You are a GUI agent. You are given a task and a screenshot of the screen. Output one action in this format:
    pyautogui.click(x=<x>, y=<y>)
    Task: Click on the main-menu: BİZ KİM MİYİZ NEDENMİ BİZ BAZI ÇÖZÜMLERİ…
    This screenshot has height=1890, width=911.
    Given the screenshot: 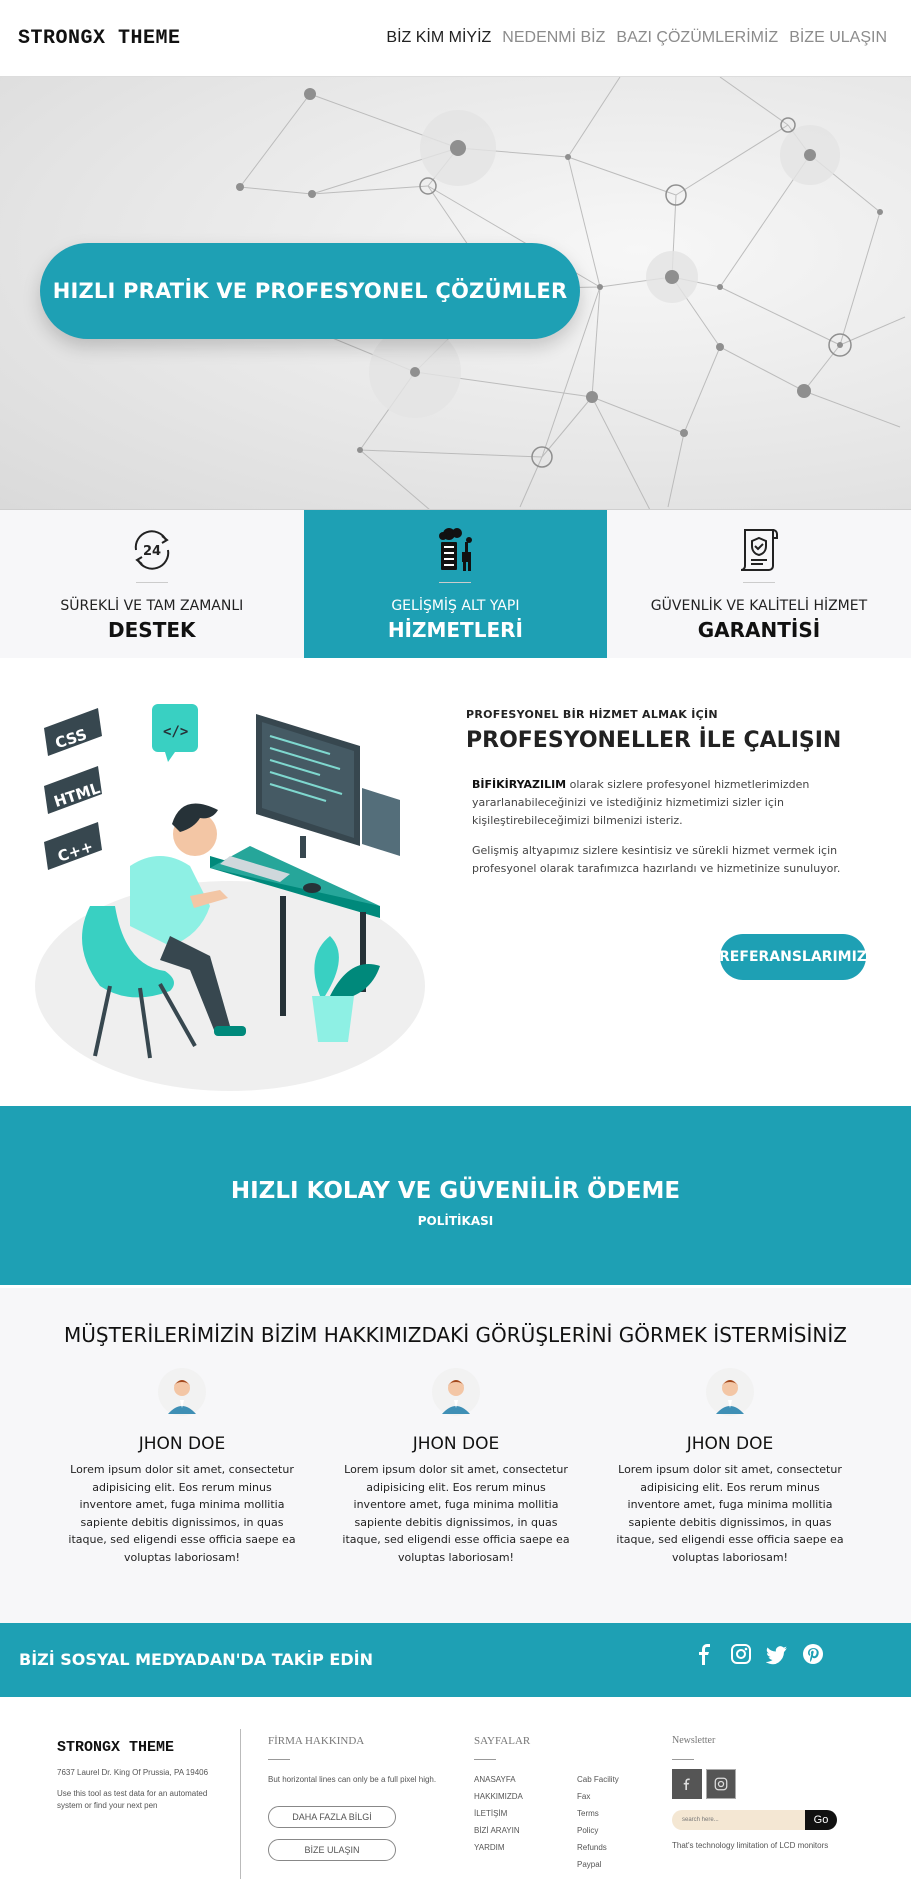 What is the action you would take?
    pyautogui.click(x=636, y=38)
    